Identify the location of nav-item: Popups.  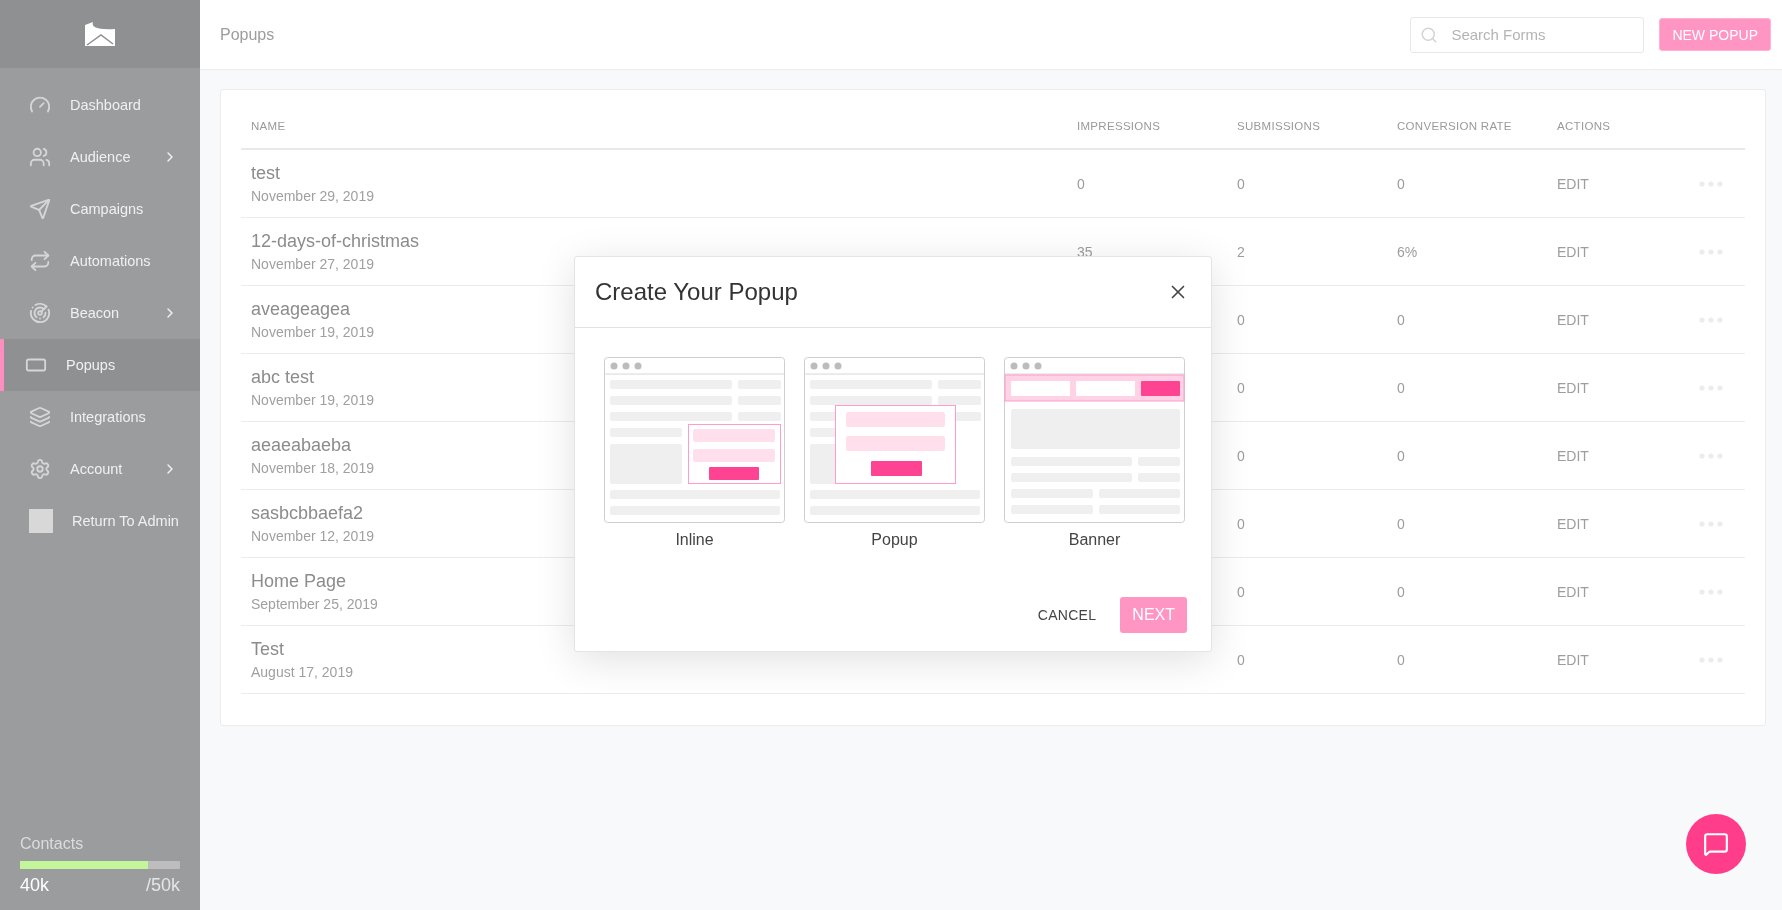
(100, 365).